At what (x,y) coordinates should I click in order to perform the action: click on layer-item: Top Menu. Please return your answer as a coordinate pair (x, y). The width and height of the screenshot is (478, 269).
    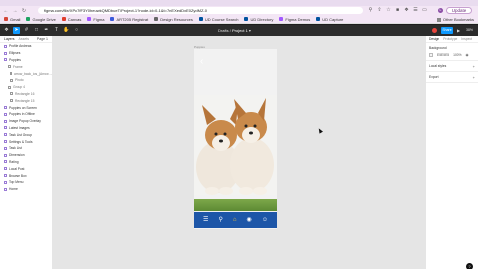
    Looking at the image, I should click on (26, 182).